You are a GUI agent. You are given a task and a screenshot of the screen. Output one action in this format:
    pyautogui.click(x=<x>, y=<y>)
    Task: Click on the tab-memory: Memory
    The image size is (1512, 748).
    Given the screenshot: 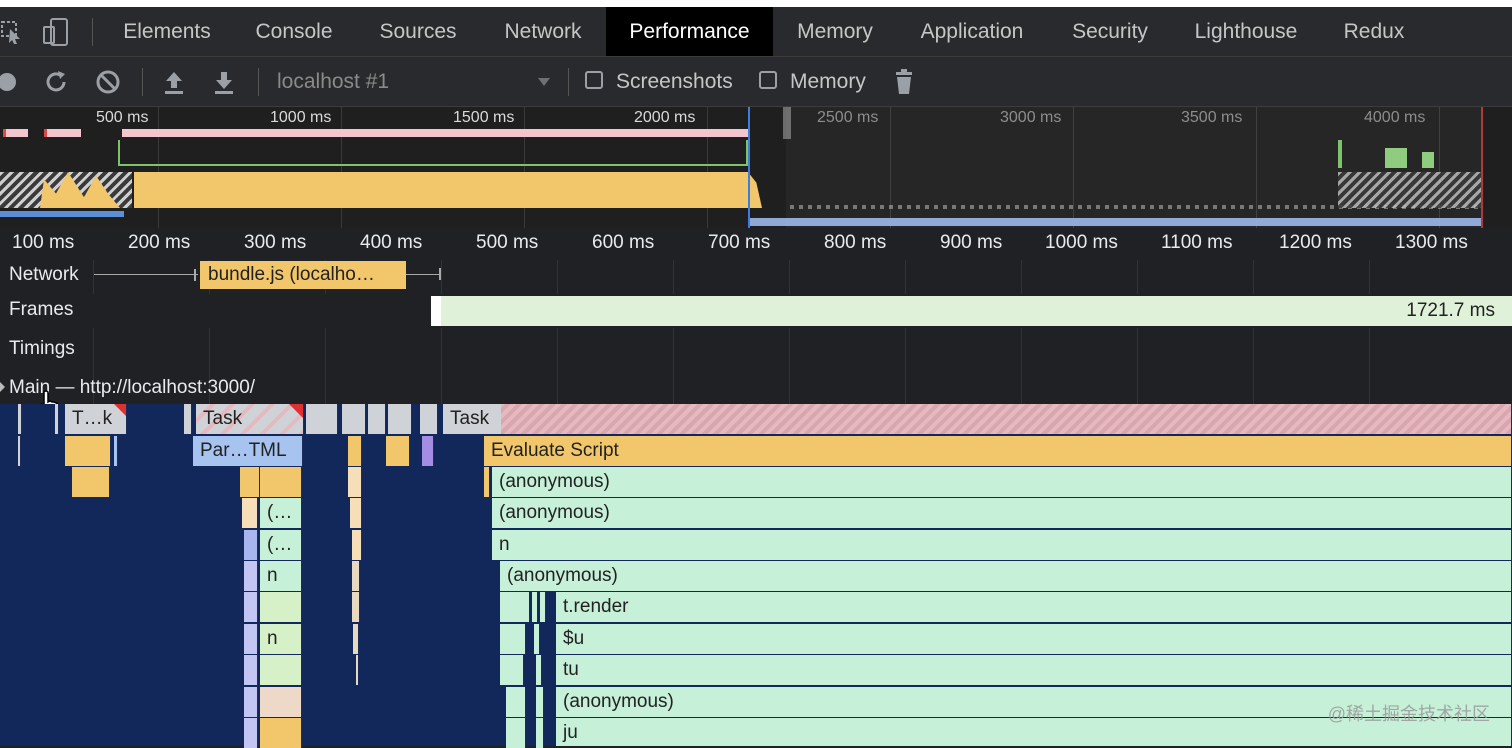 What is the action you would take?
    pyautogui.click(x=835, y=31)
    